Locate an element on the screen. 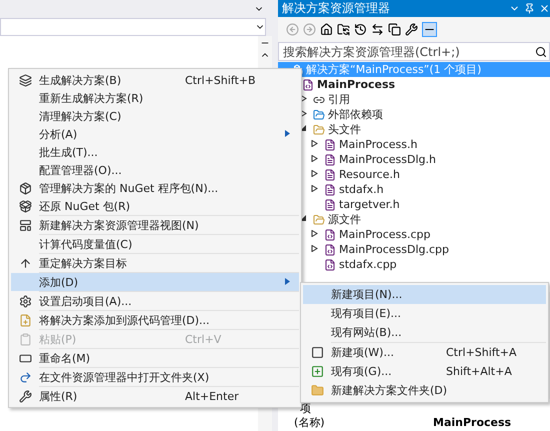 This screenshot has width=550, height=431. menu-item: 属性(R) Alt+Enter is located at coordinates (155, 396).